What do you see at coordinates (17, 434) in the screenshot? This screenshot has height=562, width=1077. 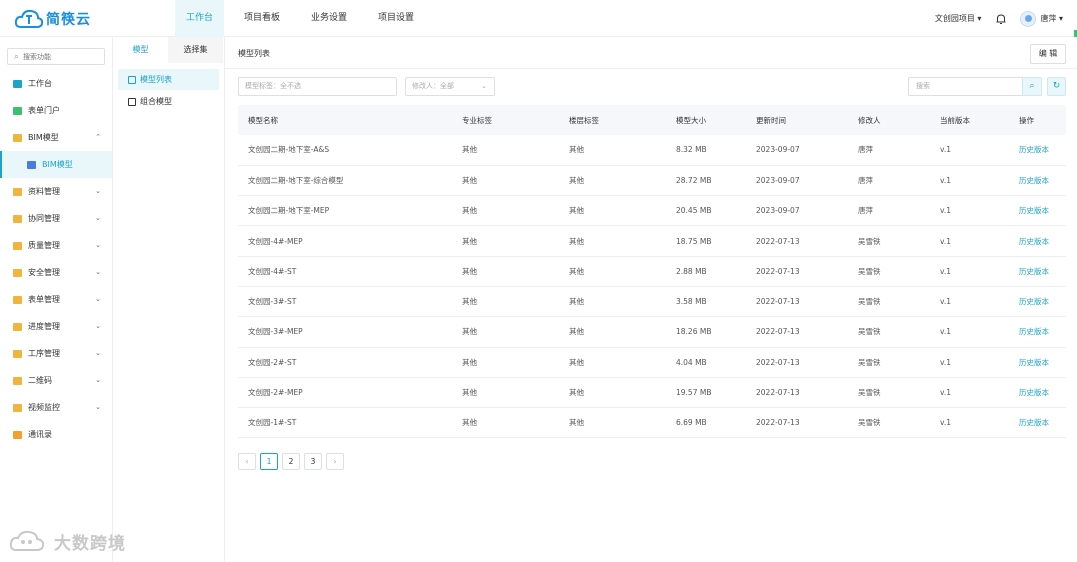 I see `contacts-icon` at bounding box center [17, 434].